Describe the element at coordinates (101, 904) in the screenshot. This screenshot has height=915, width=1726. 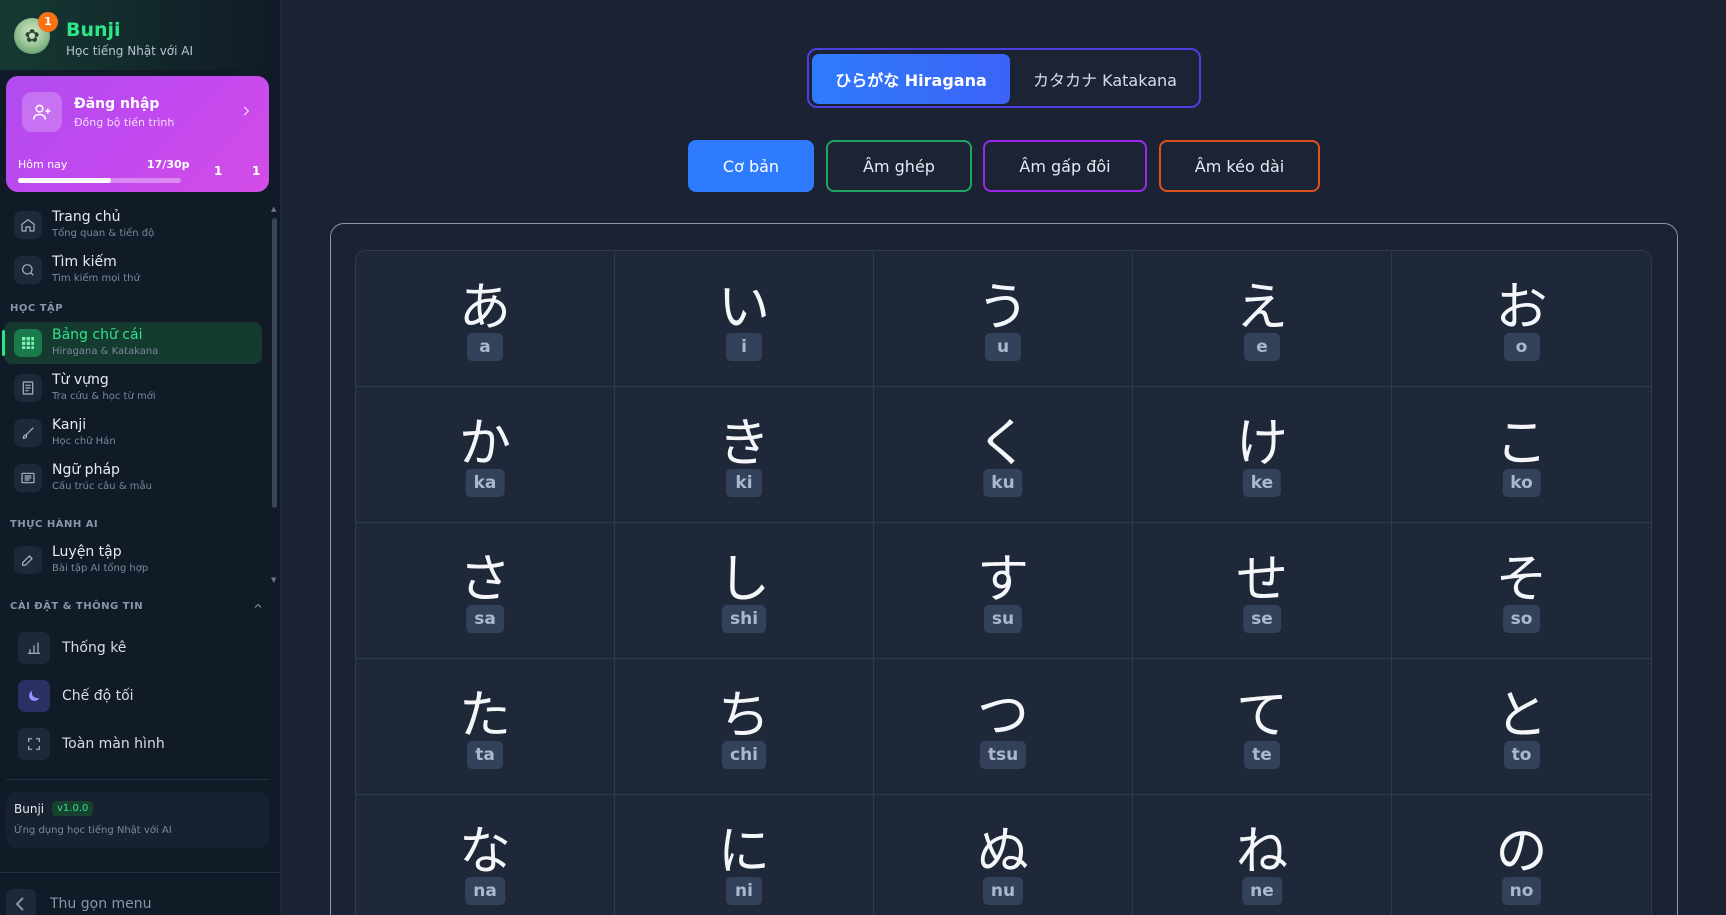
I see `collapse-menu-label: Thu gọn menu` at that location.